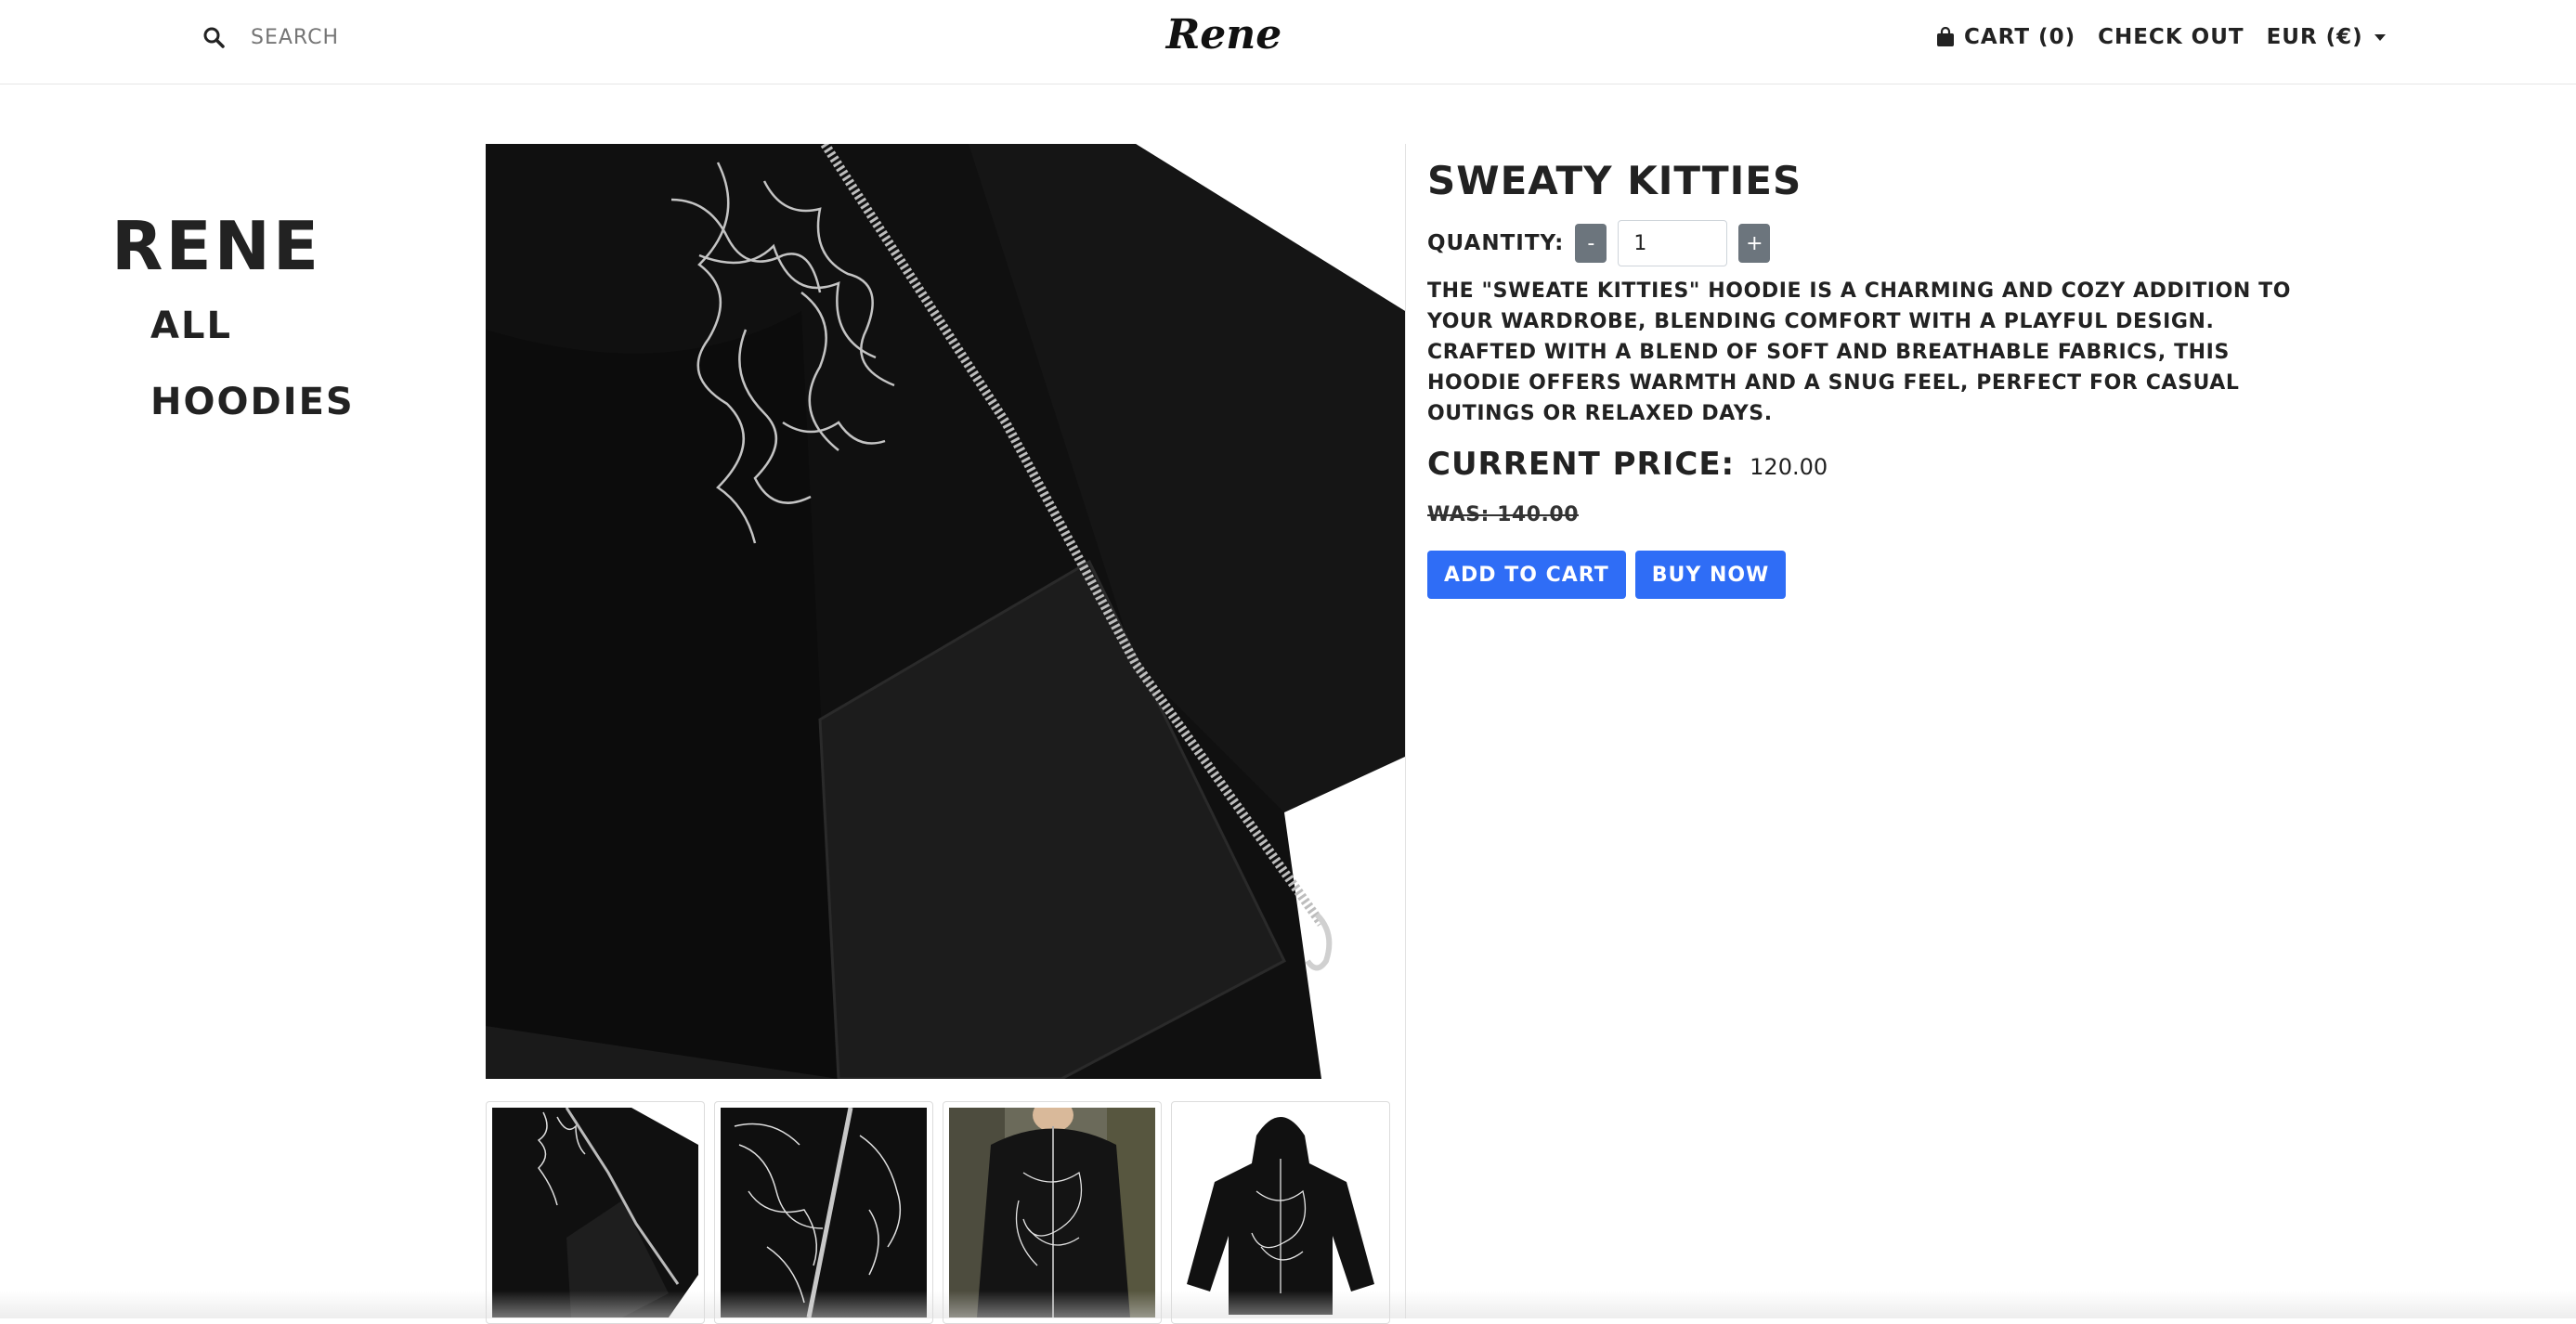  What do you see at coordinates (1527, 575) in the screenshot?
I see `add-to-cart-button: ADD TO CART` at bounding box center [1527, 575].